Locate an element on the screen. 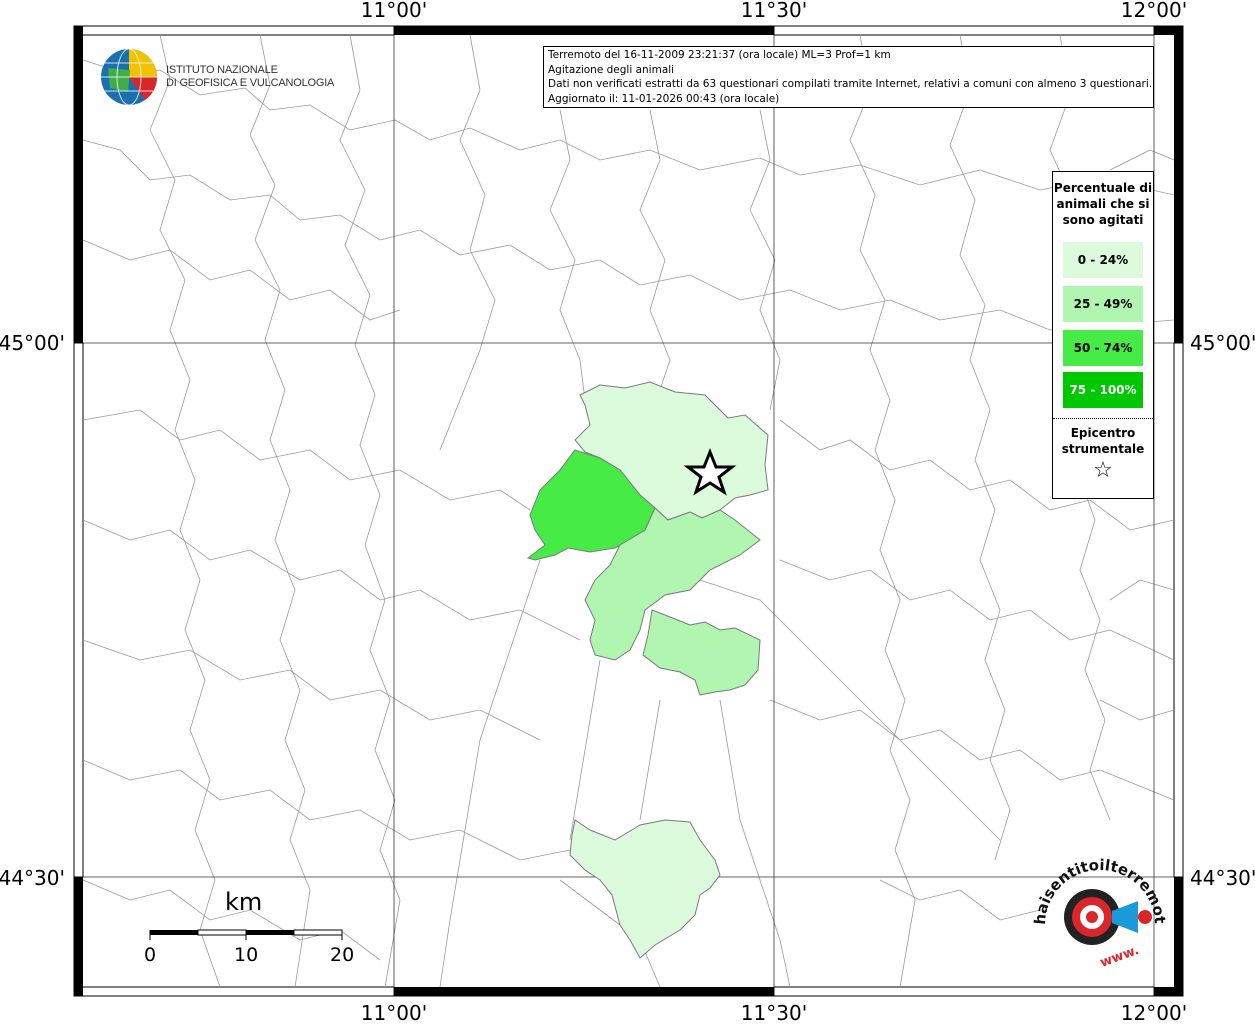 The image size is (1255, 1024). logo-line2: DI GEOFISICA E VULCANOLOGIA is located at coordinates (250, 83).